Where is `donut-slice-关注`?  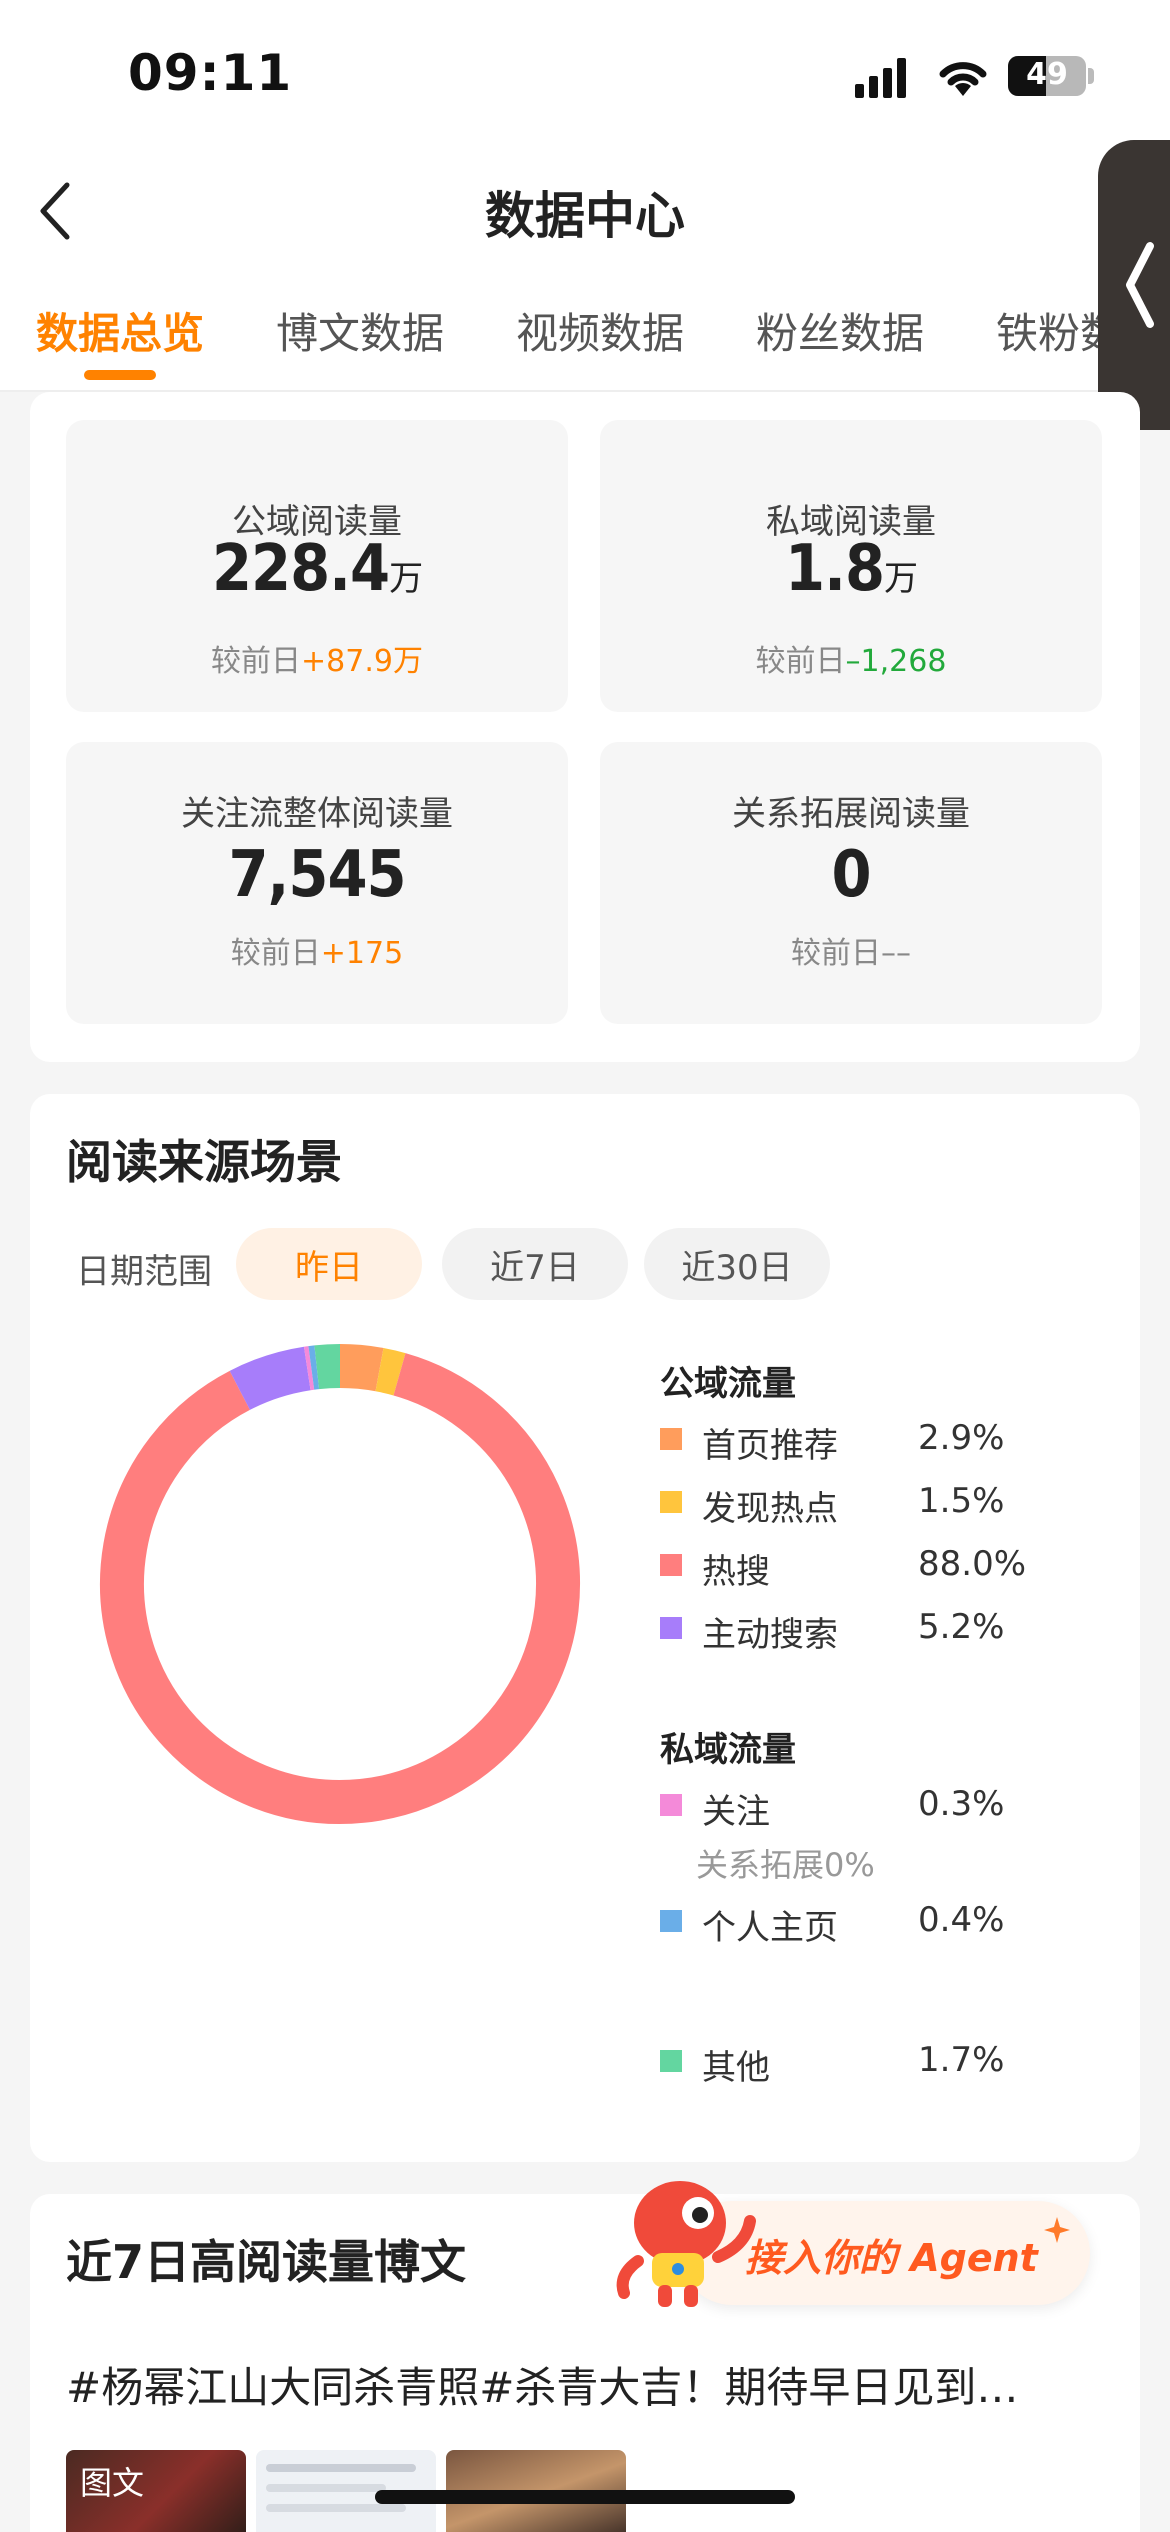 donut-slice-关注 is located at coordinates (309, 1368).